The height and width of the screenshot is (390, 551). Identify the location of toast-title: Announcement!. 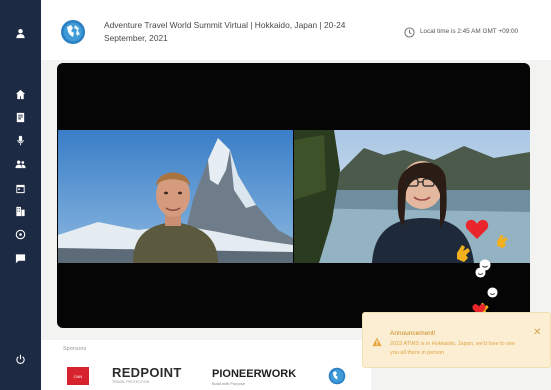
(413, 333).